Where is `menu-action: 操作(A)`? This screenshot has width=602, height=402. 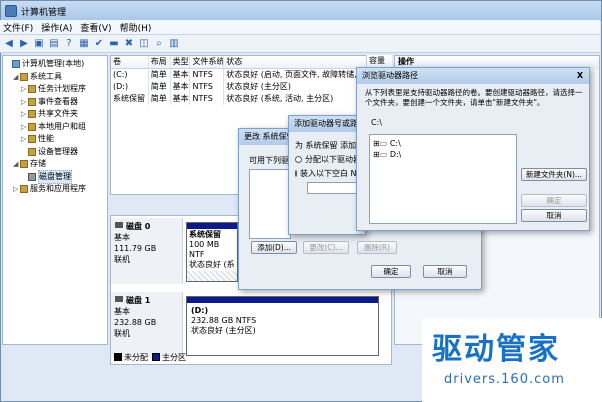
menu-action: 操作(A) is located at coordinates (56, 27).